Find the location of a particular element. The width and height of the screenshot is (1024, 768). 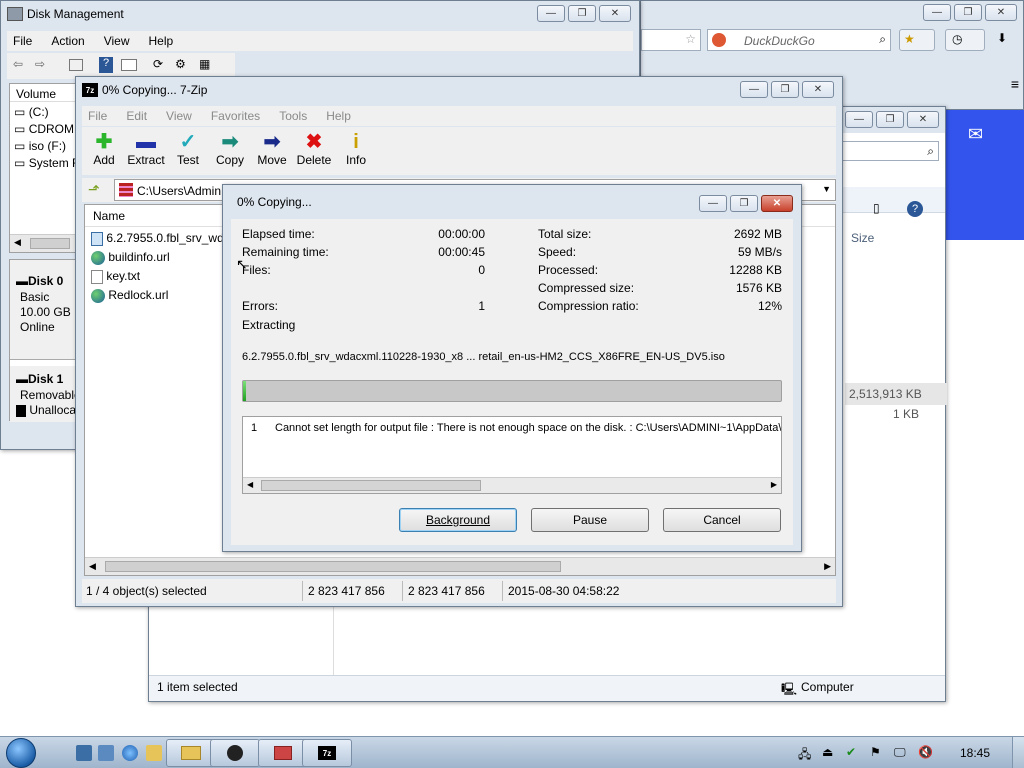

clock: 18:45 is located at coordinates (975, 753).